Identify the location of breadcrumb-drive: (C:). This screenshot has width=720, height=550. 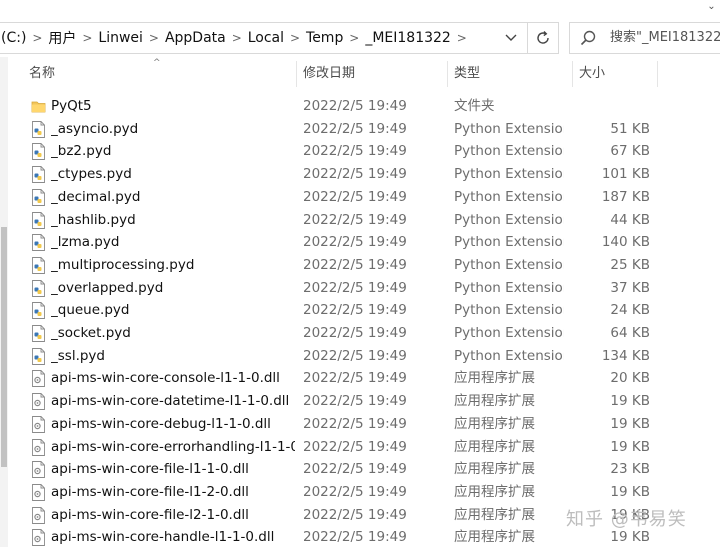
(14, 38).